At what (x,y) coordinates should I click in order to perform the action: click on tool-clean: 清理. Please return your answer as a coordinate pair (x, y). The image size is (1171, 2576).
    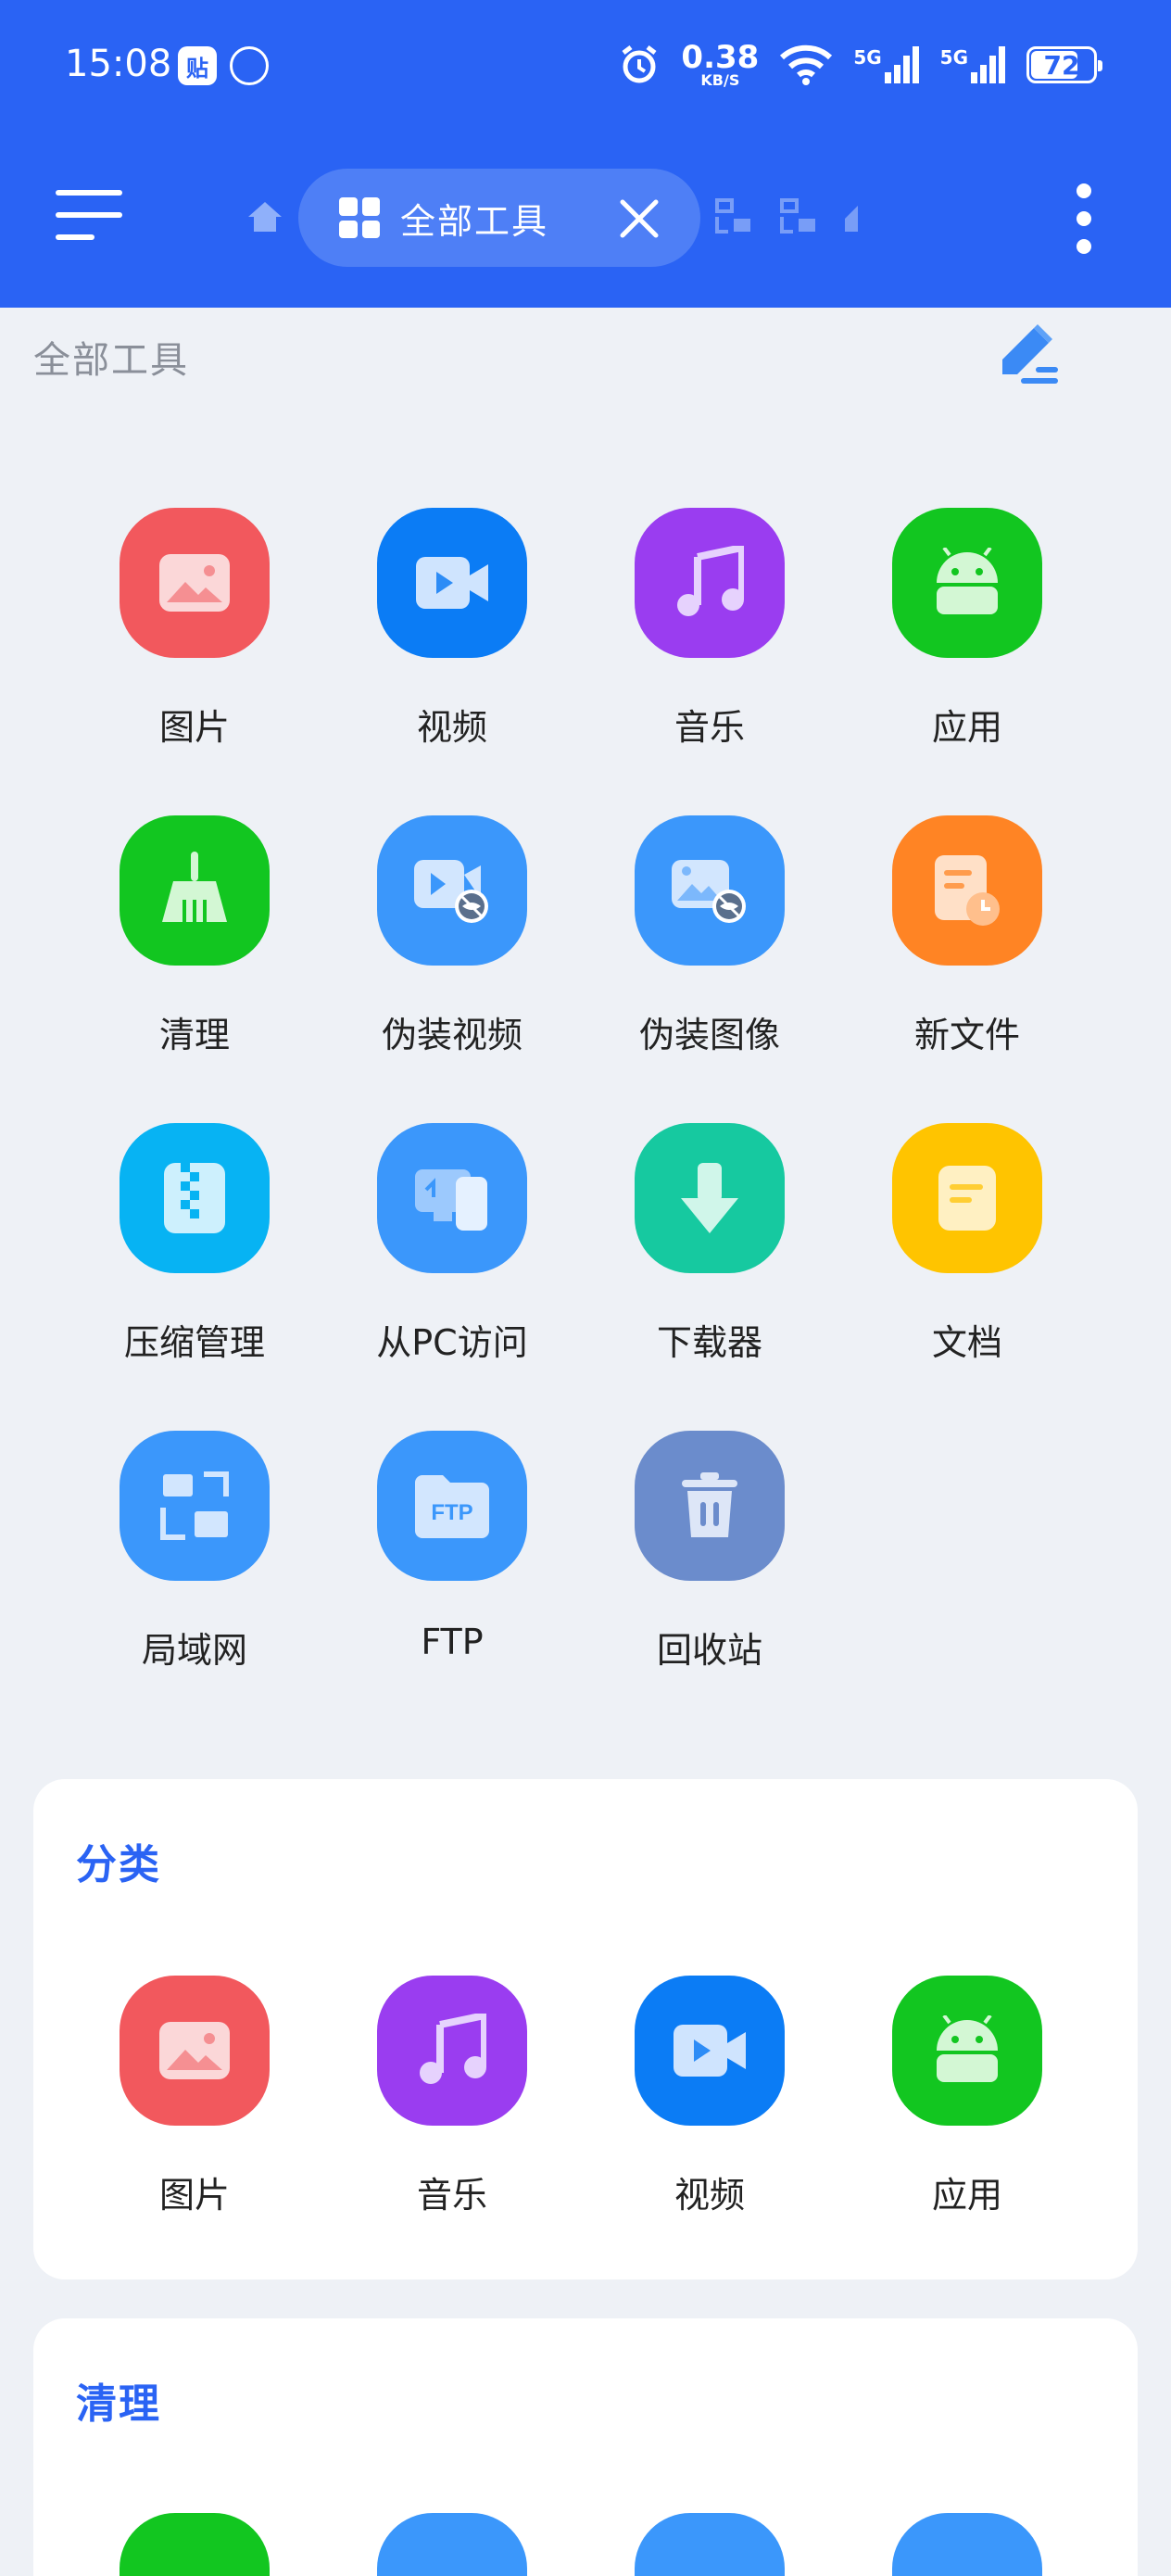
    Looking at the image, I should click on (195, 936).